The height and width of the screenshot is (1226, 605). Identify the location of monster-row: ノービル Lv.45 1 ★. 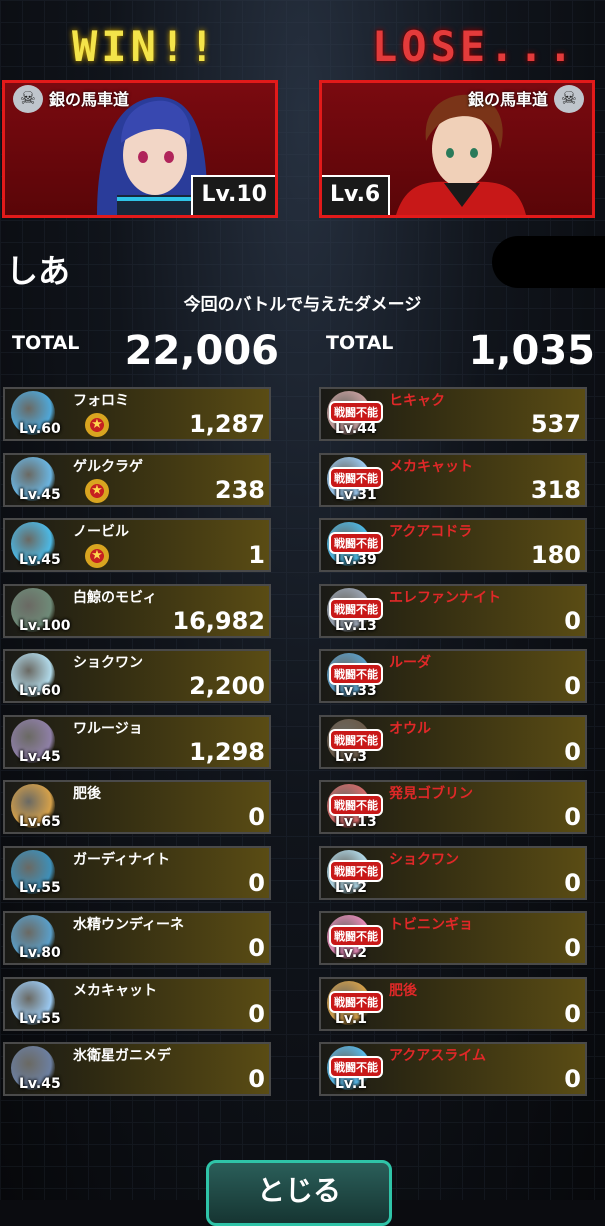
(137, 545).